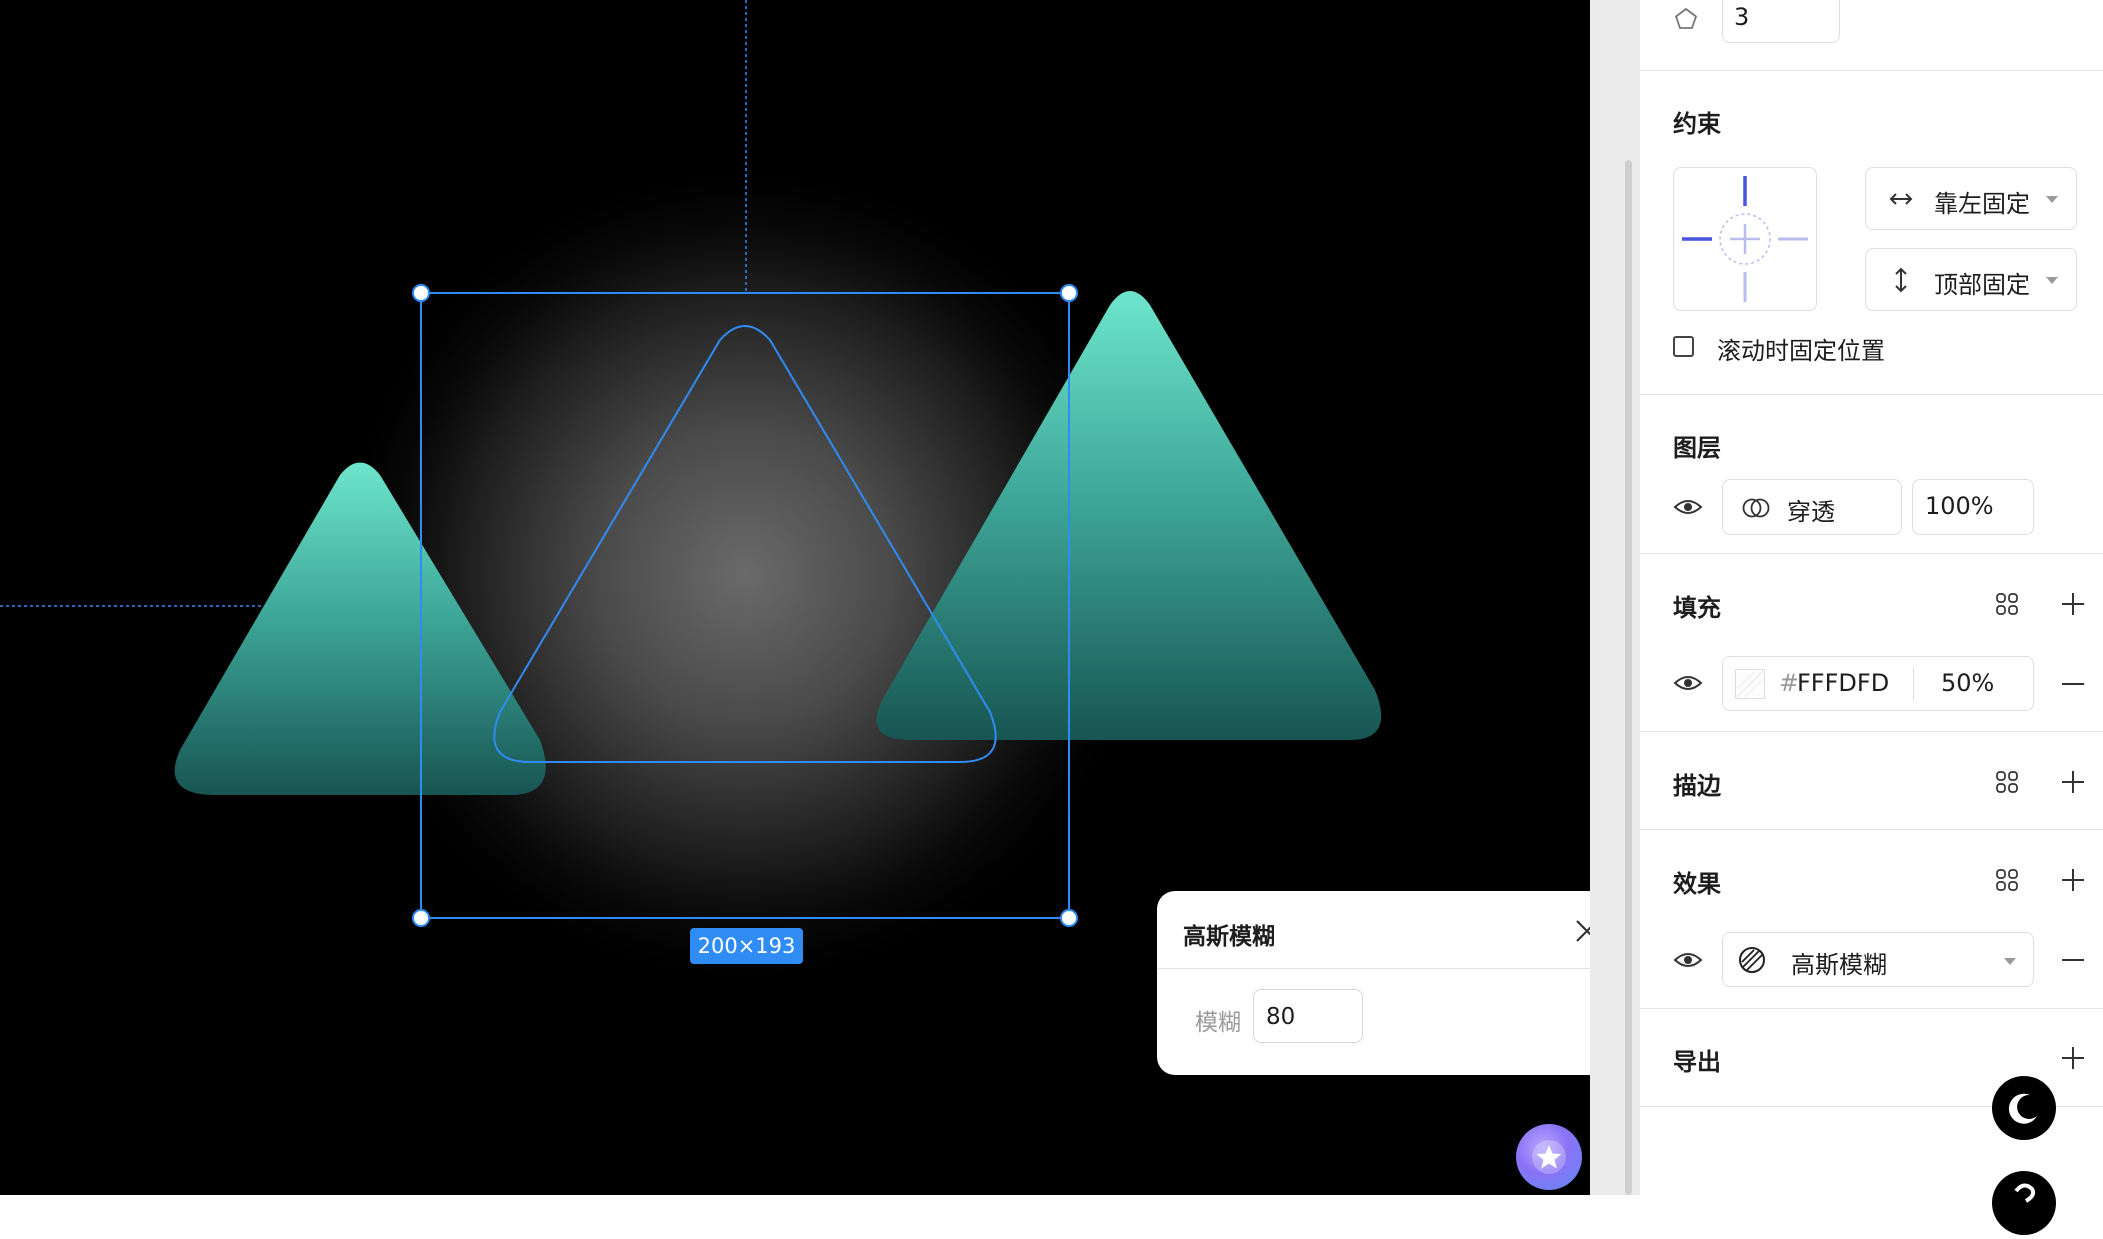 Image resolution: width=2103 pixels, height=1239 pixels. What do you see at coordinates (1697, 448) in the screenshot?
I see `layer-title: 图层` at bounding box center [1697, 448].